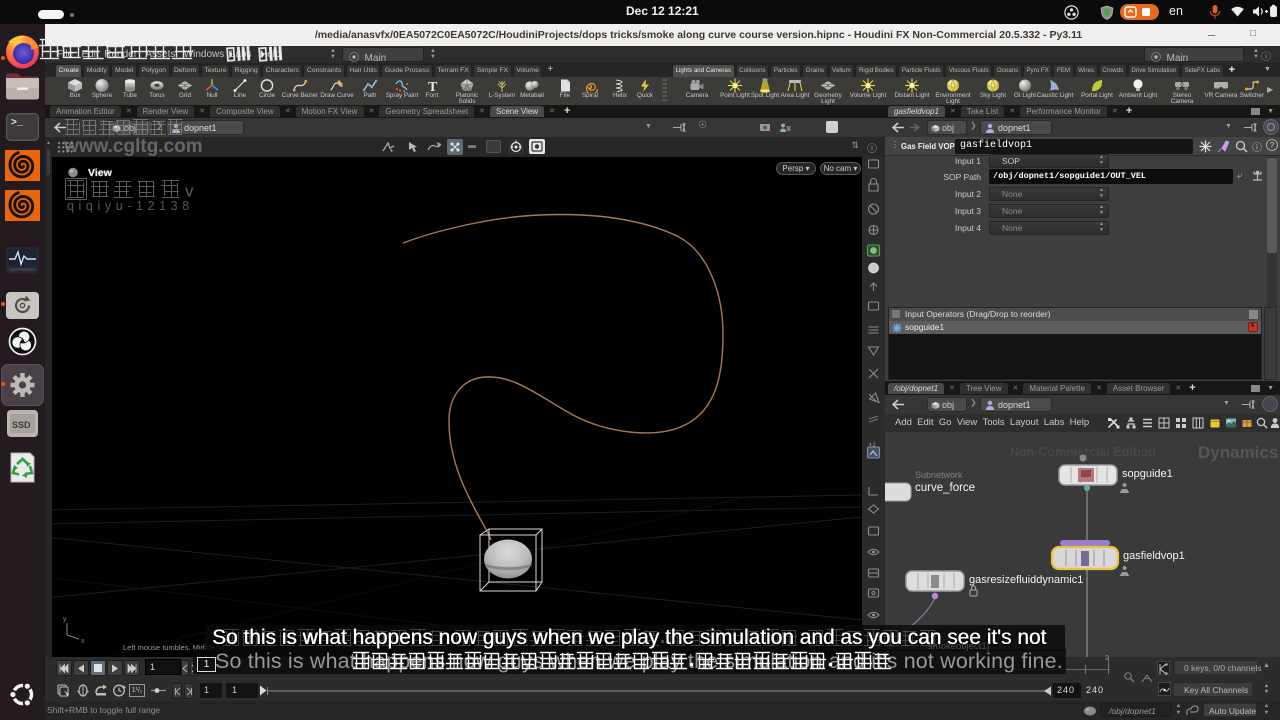  I want to click on svg-text: y, so click(65, 619).